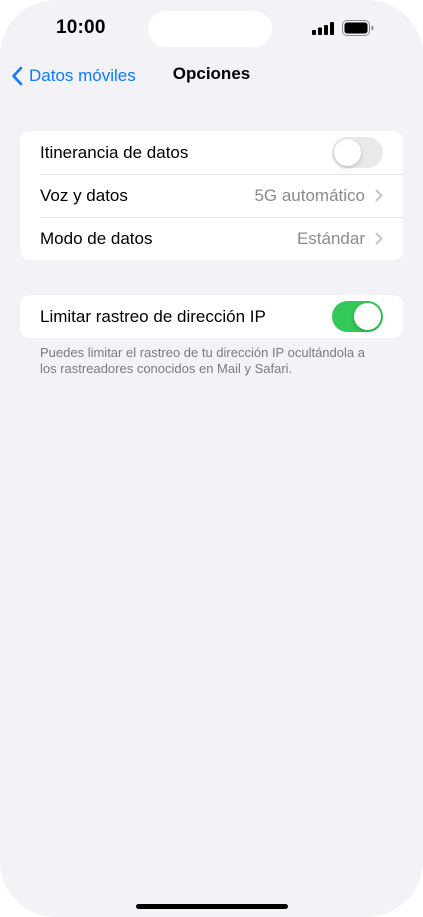  Describe the element at coordinates (153, 316) in the screenshot. I see `ip-tracking-label: Limitar rastreo de dirección IP` at that location.